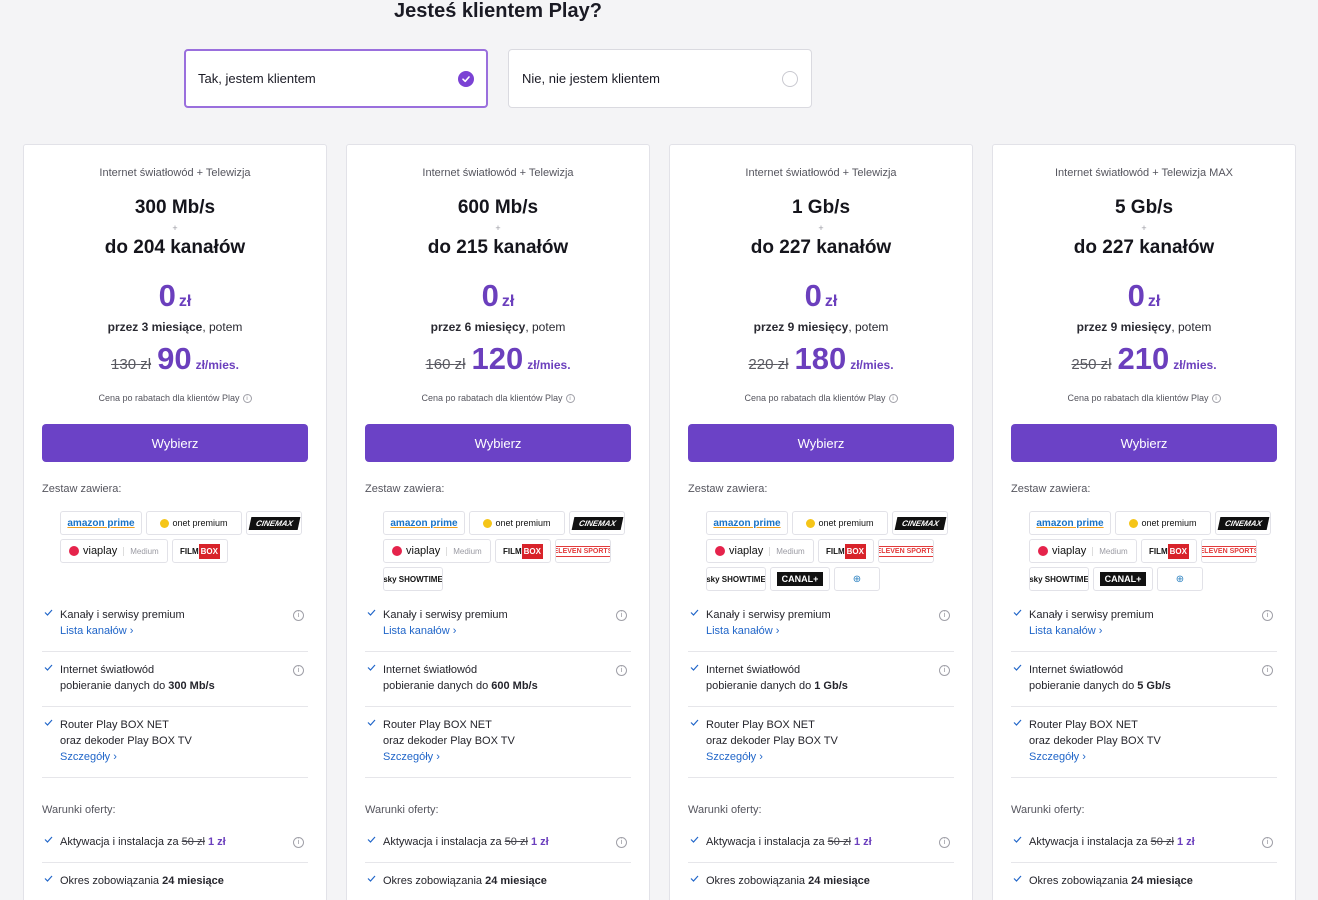 The height and width of the screenshot is (900, 1318). I want to click on eleven-sports-logo: ELEVEN SPORTS, so click(583, 551).